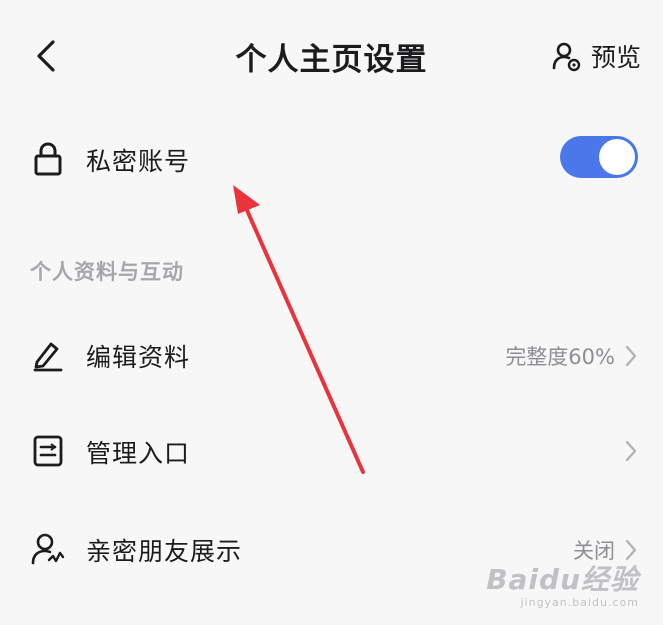 The height and width of the screenshot is (625, 663). I want to click on close-friend-icon, so click(48, 549).